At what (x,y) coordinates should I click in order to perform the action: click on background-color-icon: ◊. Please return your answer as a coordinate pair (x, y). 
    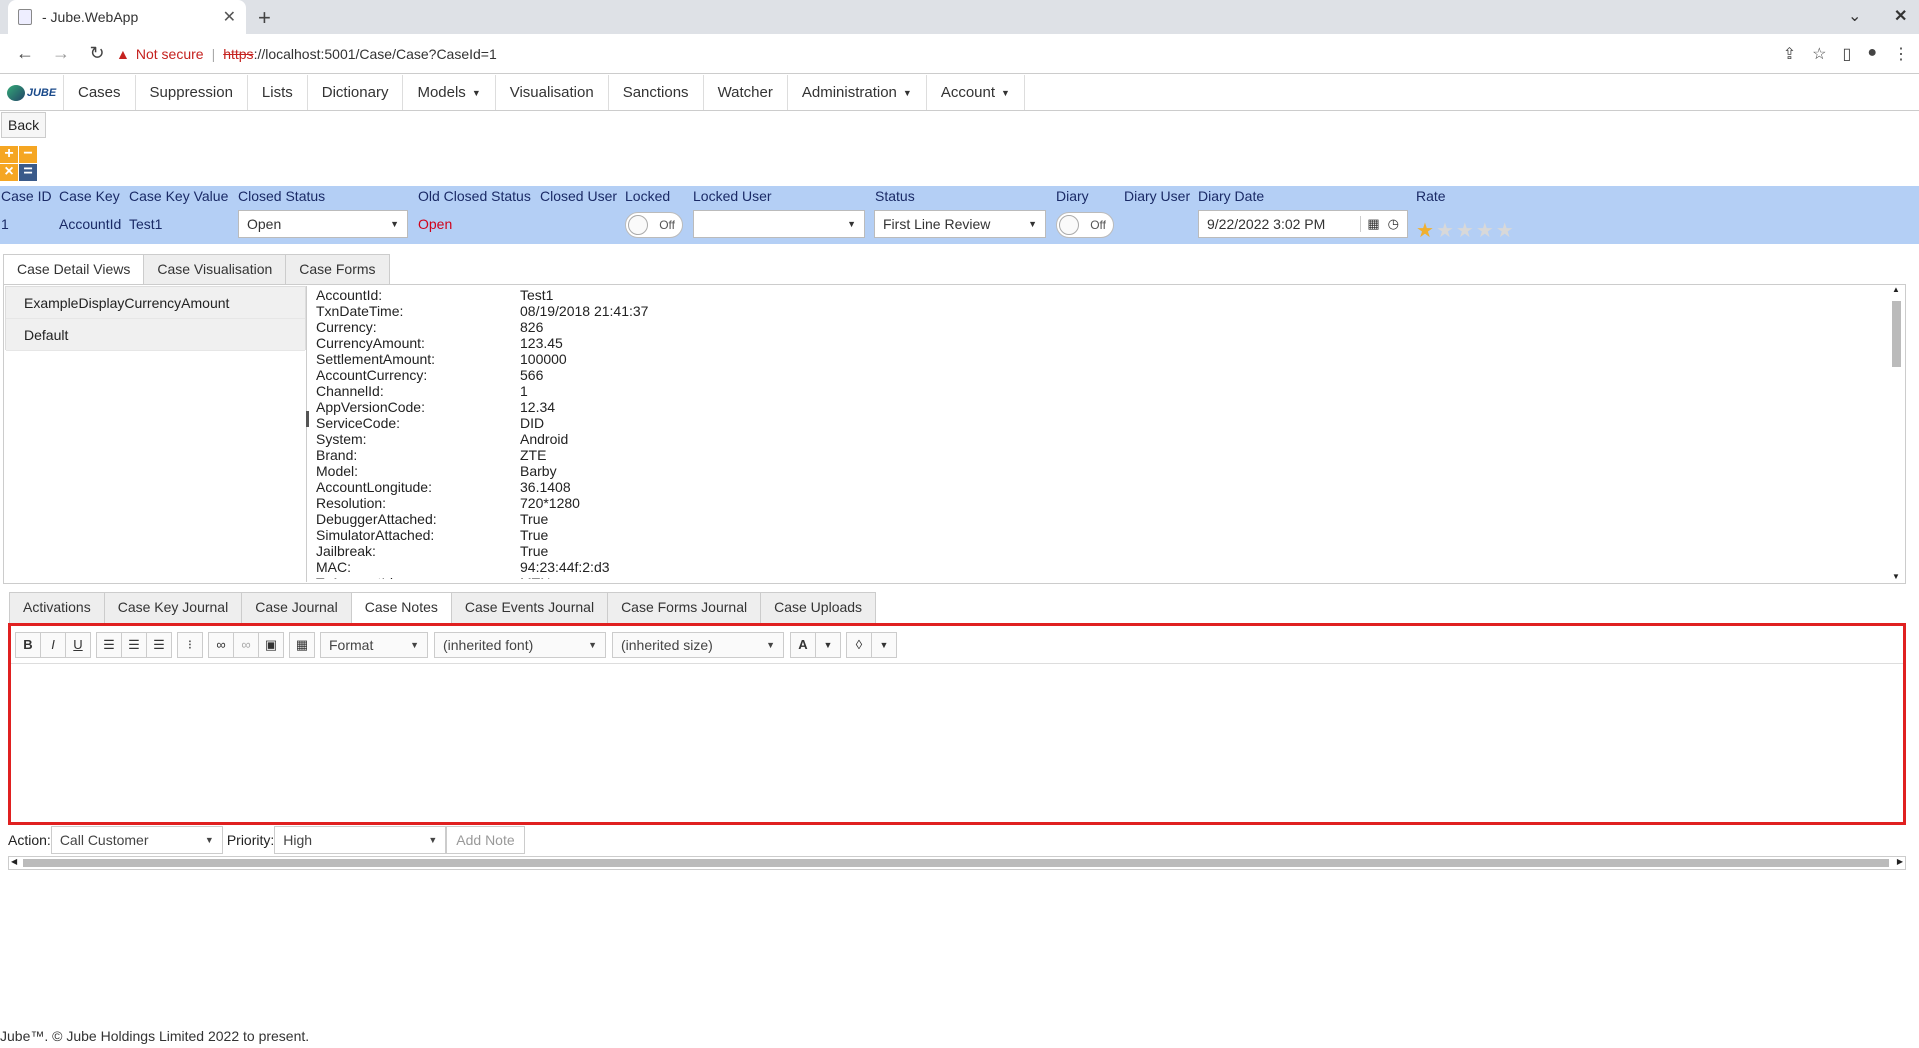
    Looking at the image, I should click on (859, 644).